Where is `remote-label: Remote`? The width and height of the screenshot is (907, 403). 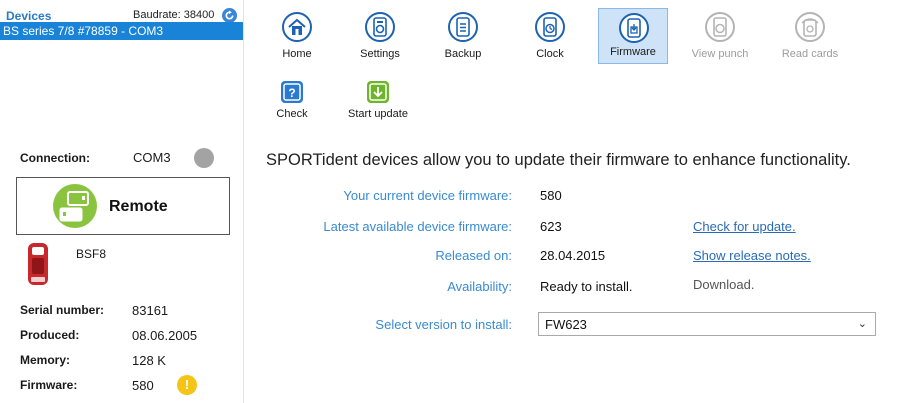
remote-label: Remote is located at coordinates (138, 206).